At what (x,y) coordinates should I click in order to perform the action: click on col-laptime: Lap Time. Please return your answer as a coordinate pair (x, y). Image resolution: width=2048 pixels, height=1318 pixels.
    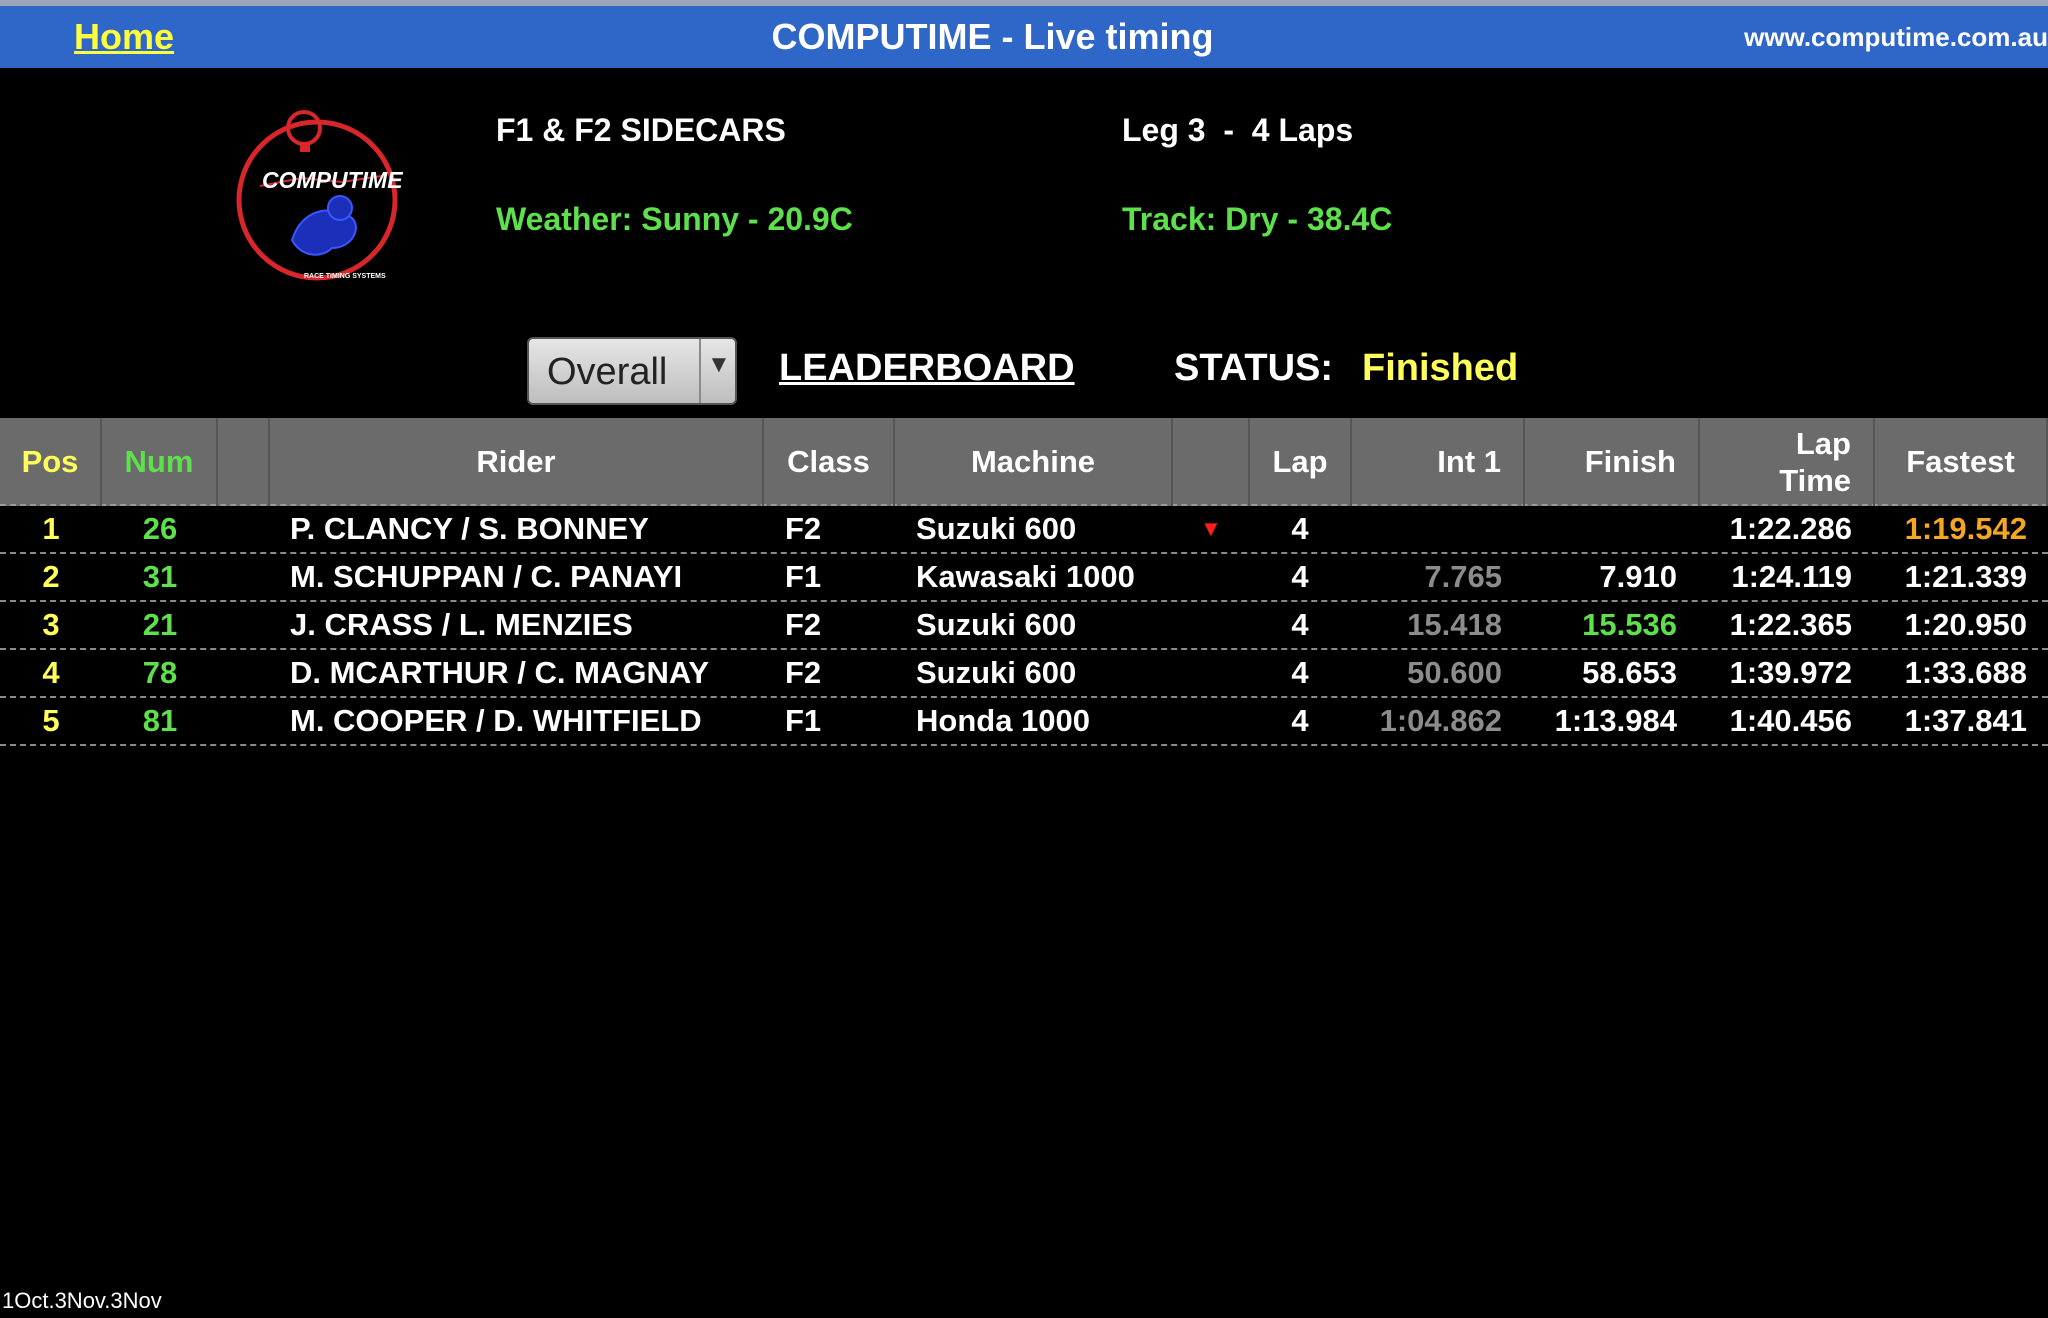
    Looking at the image, I should click on (1787, 462).